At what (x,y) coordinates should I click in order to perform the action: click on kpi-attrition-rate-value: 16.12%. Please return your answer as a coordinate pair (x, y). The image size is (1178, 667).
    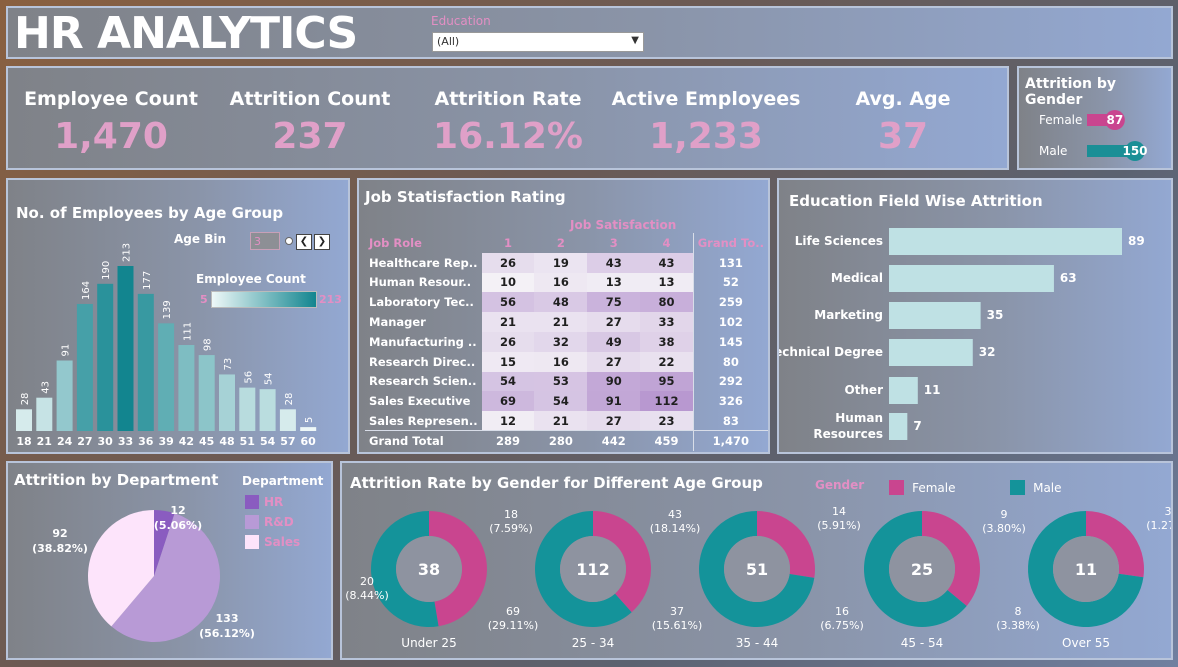
    Looking at the image, I should click on (508, 136).